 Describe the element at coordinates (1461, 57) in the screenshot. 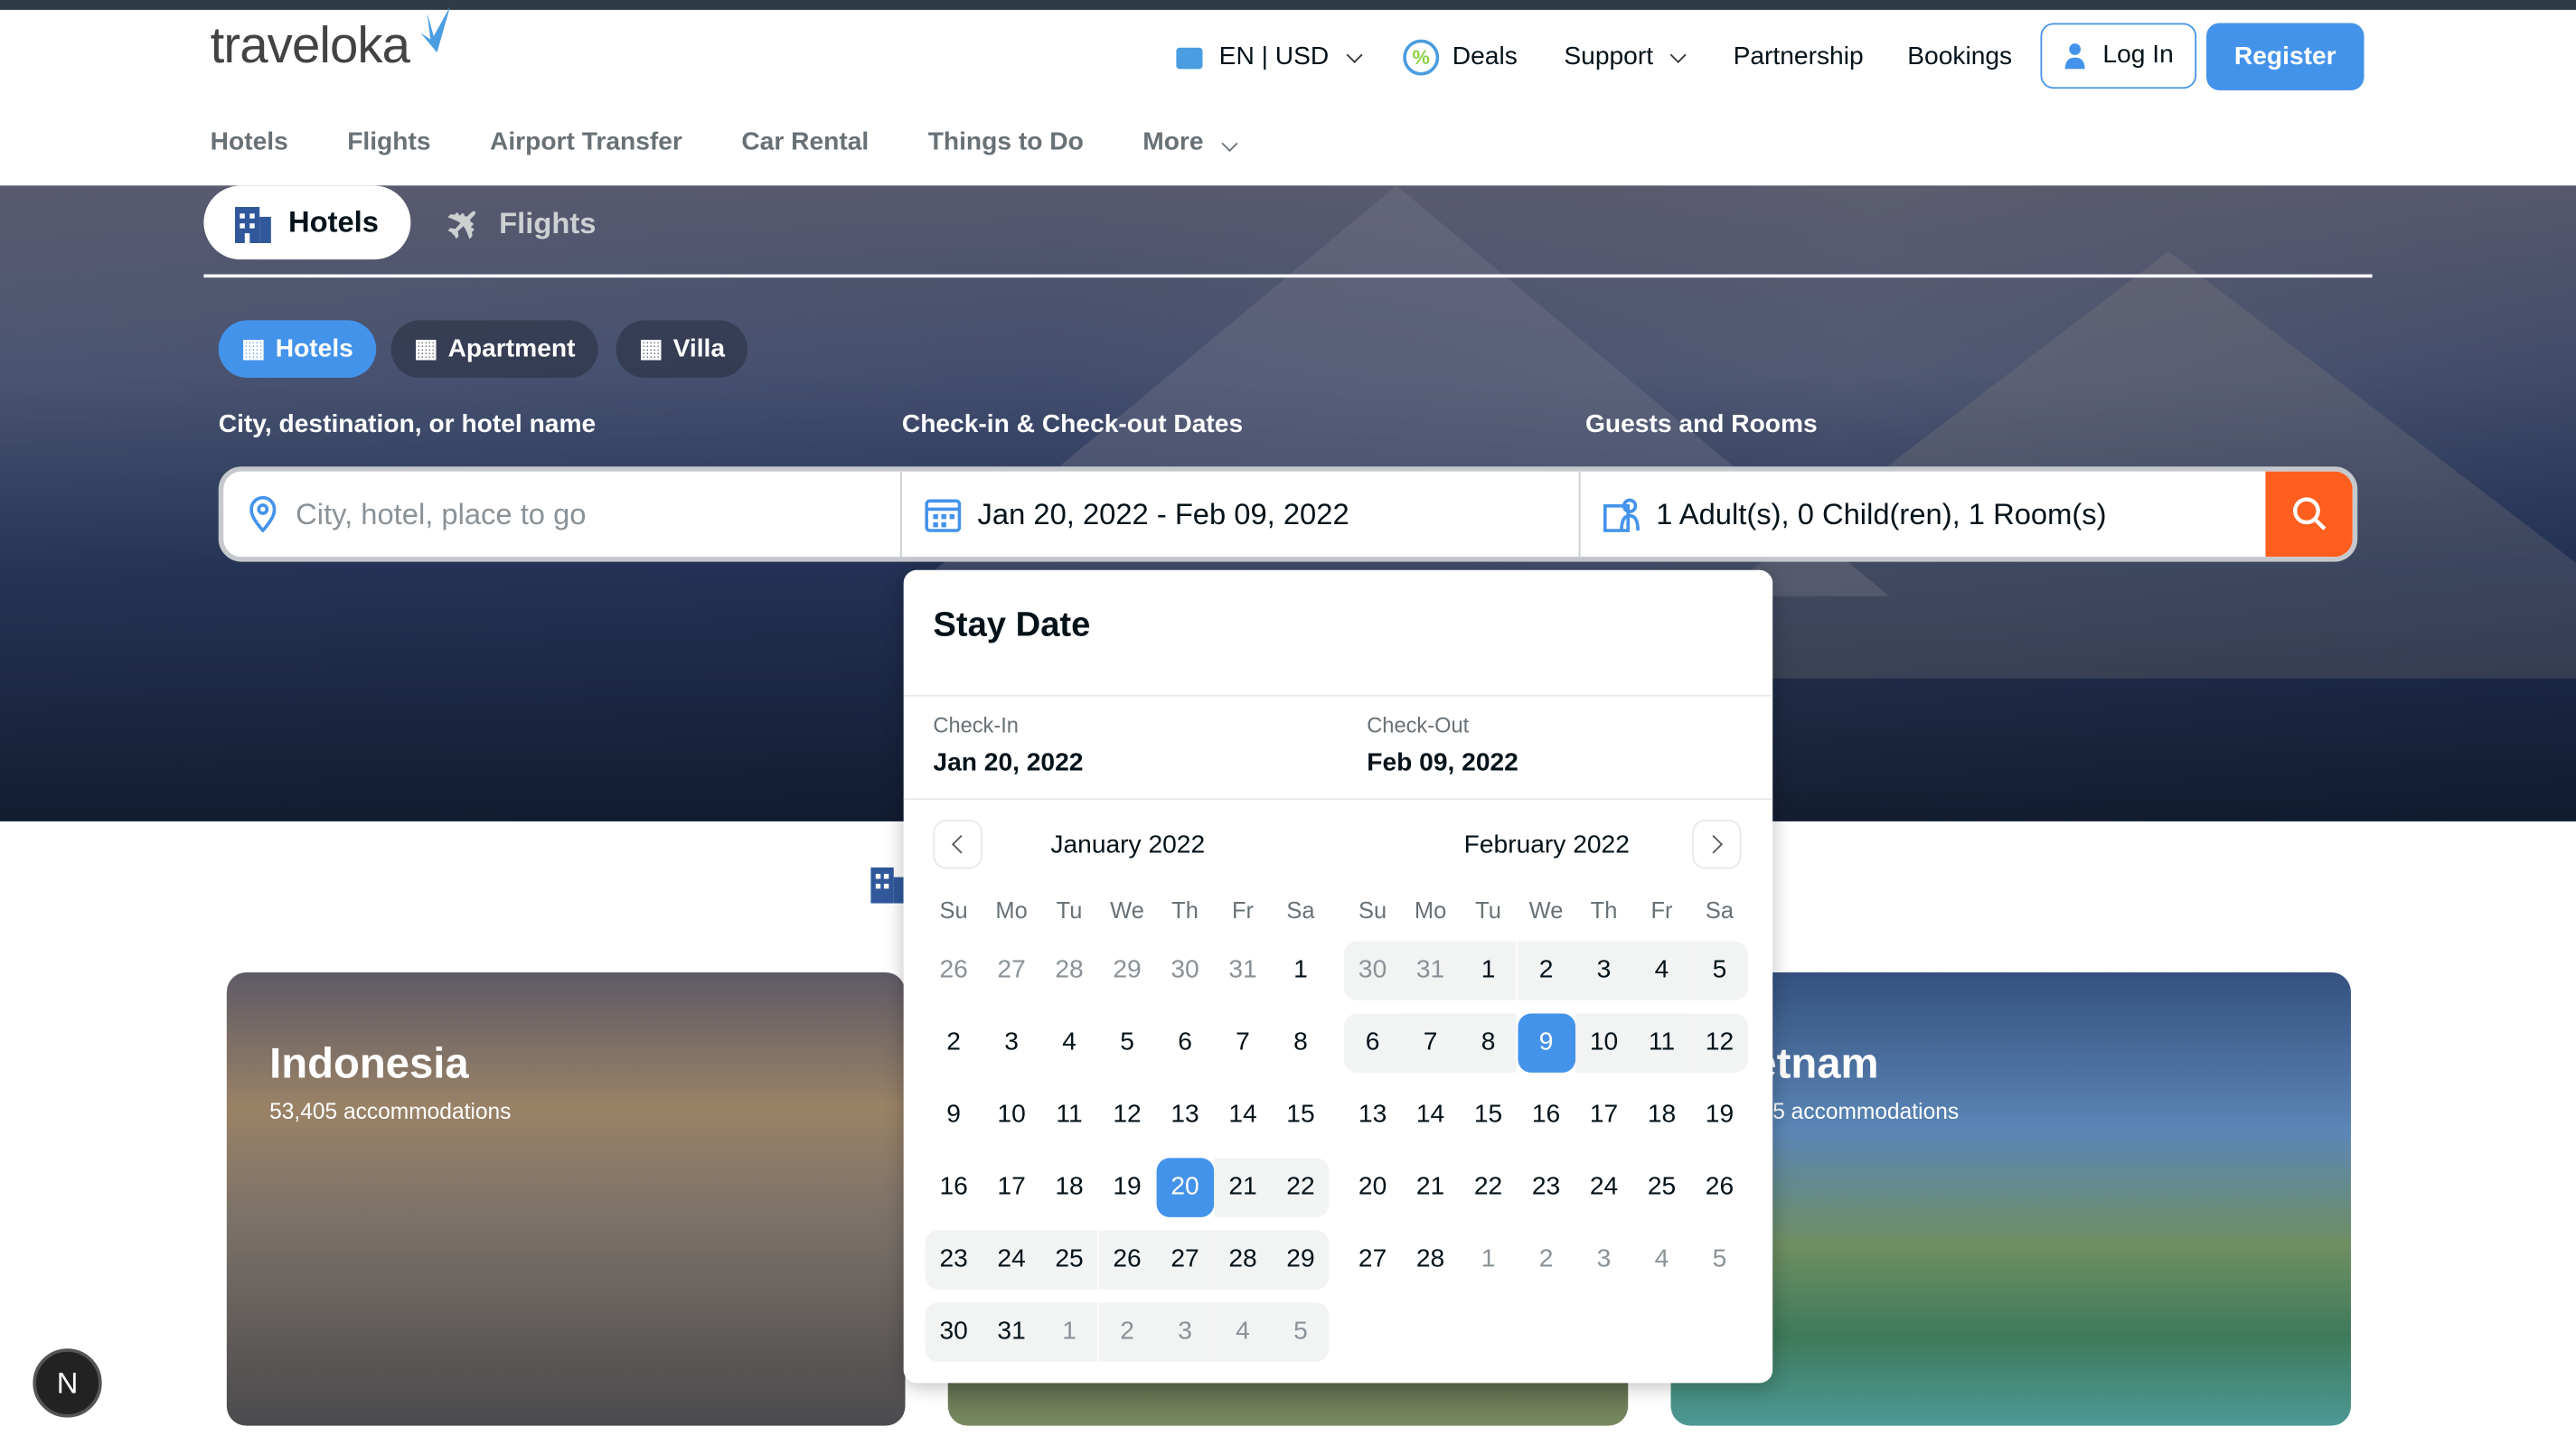

I see `deals-link: % Deals` at that location.